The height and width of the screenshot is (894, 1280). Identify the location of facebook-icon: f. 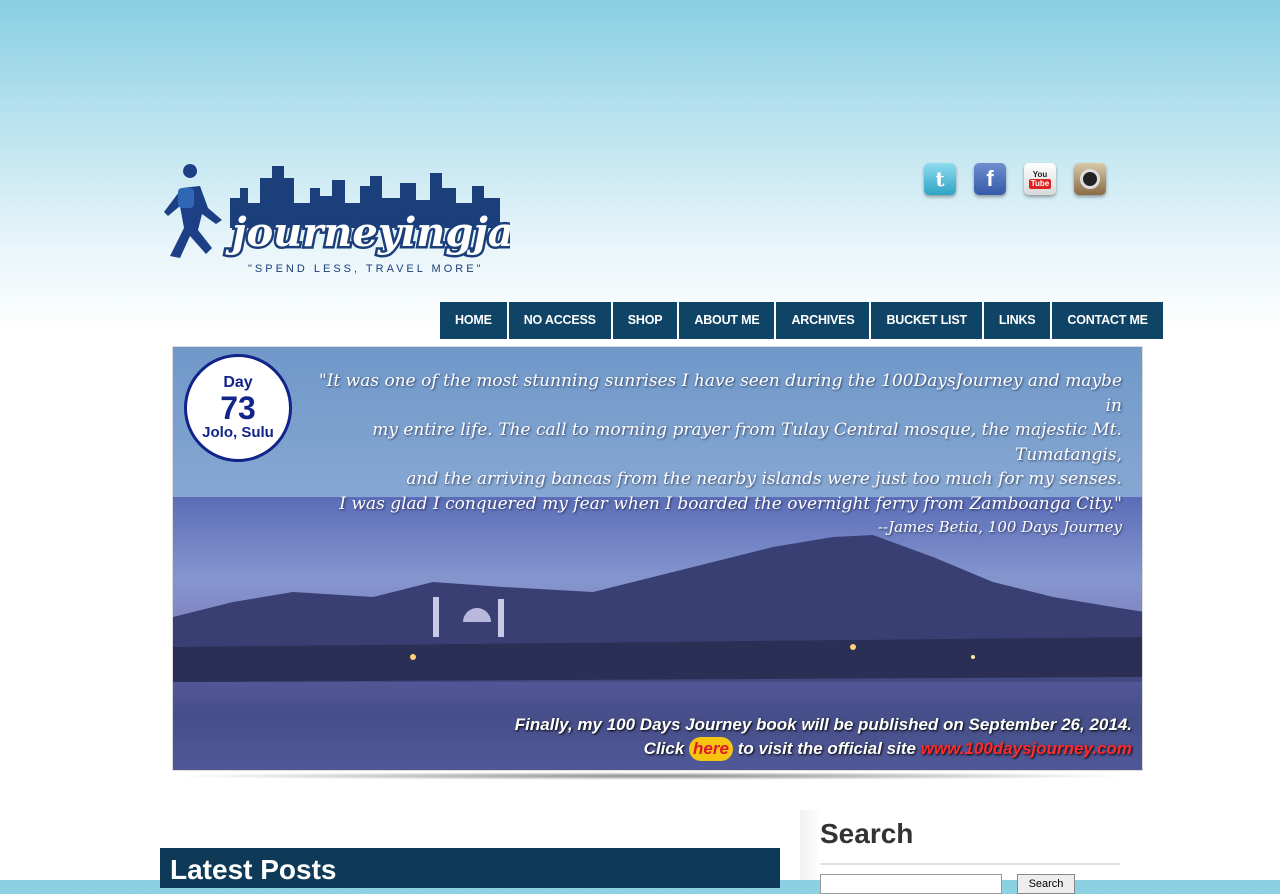
(990, 179).